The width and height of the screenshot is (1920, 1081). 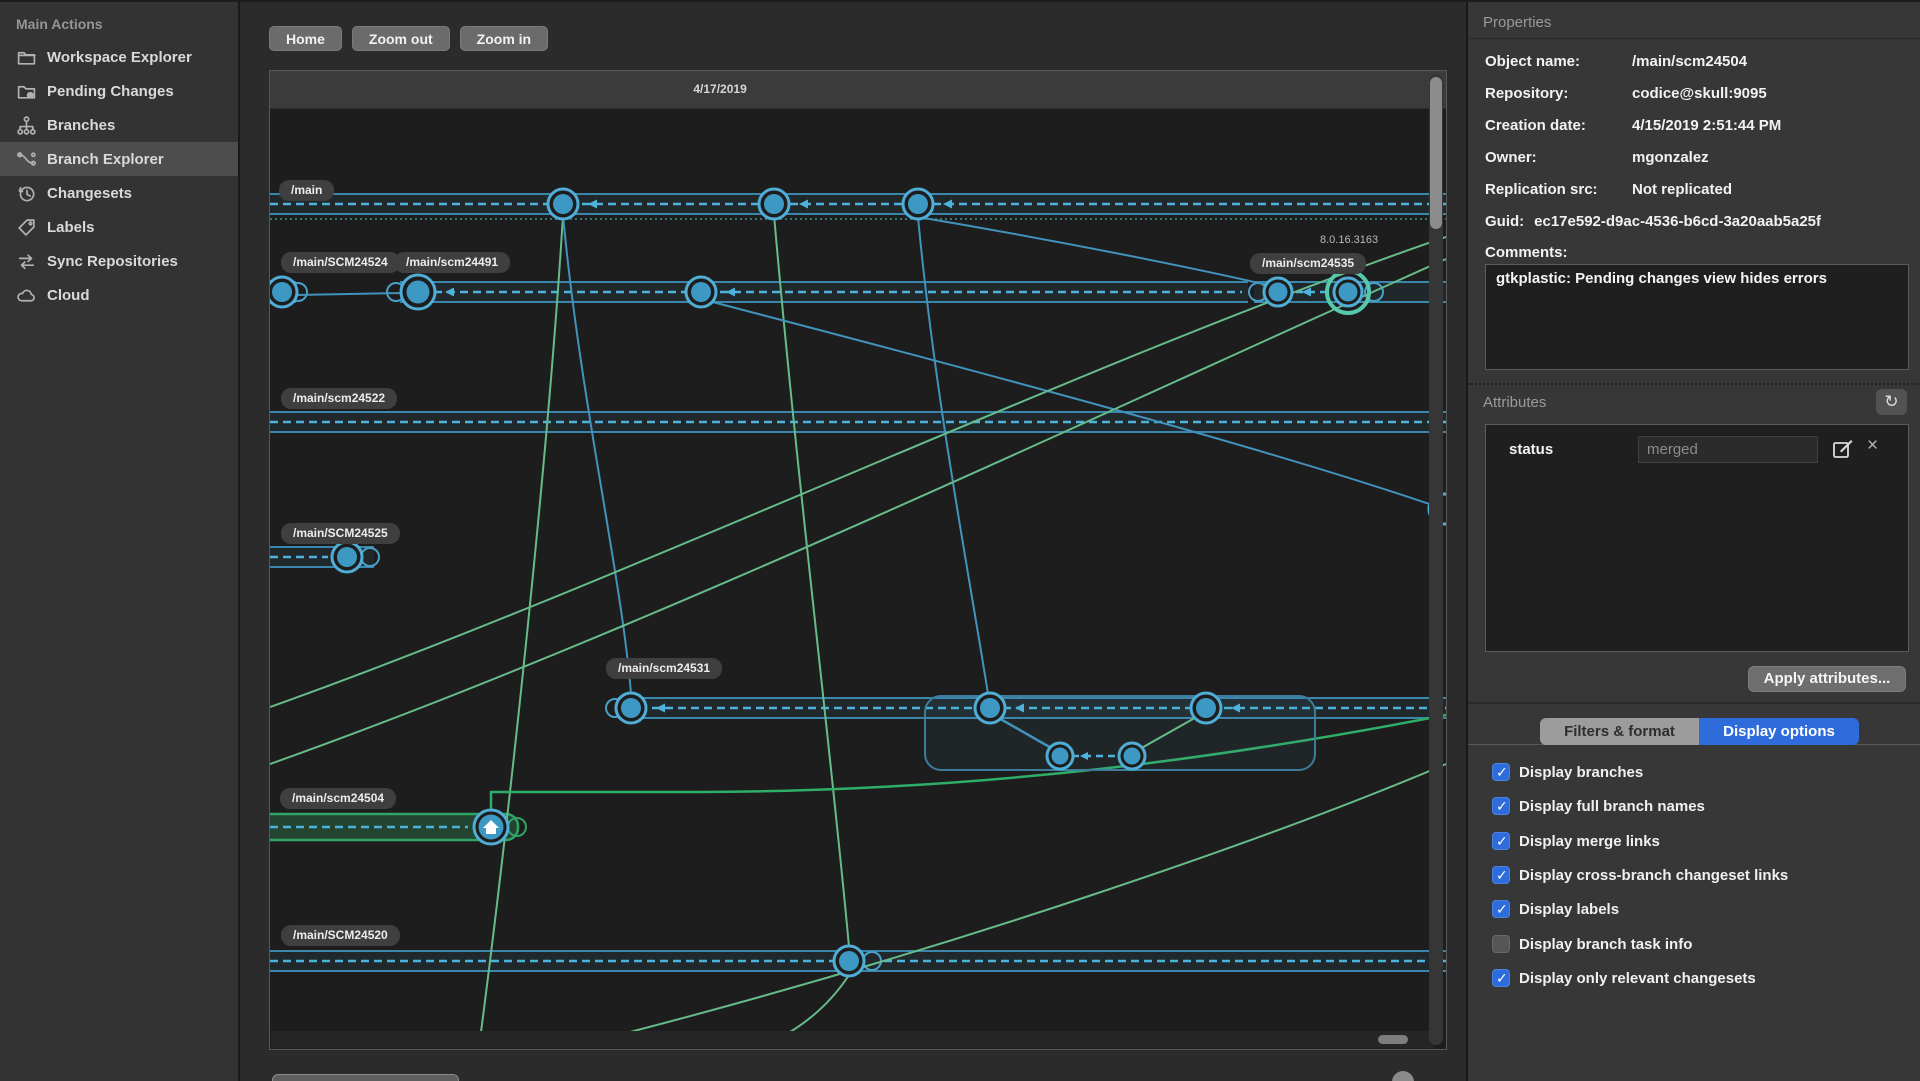 What do you see at coordinates (59, 24) in the screenshot?
I see `sidebar-title: Main Actions` at bounding box center [59, 24].